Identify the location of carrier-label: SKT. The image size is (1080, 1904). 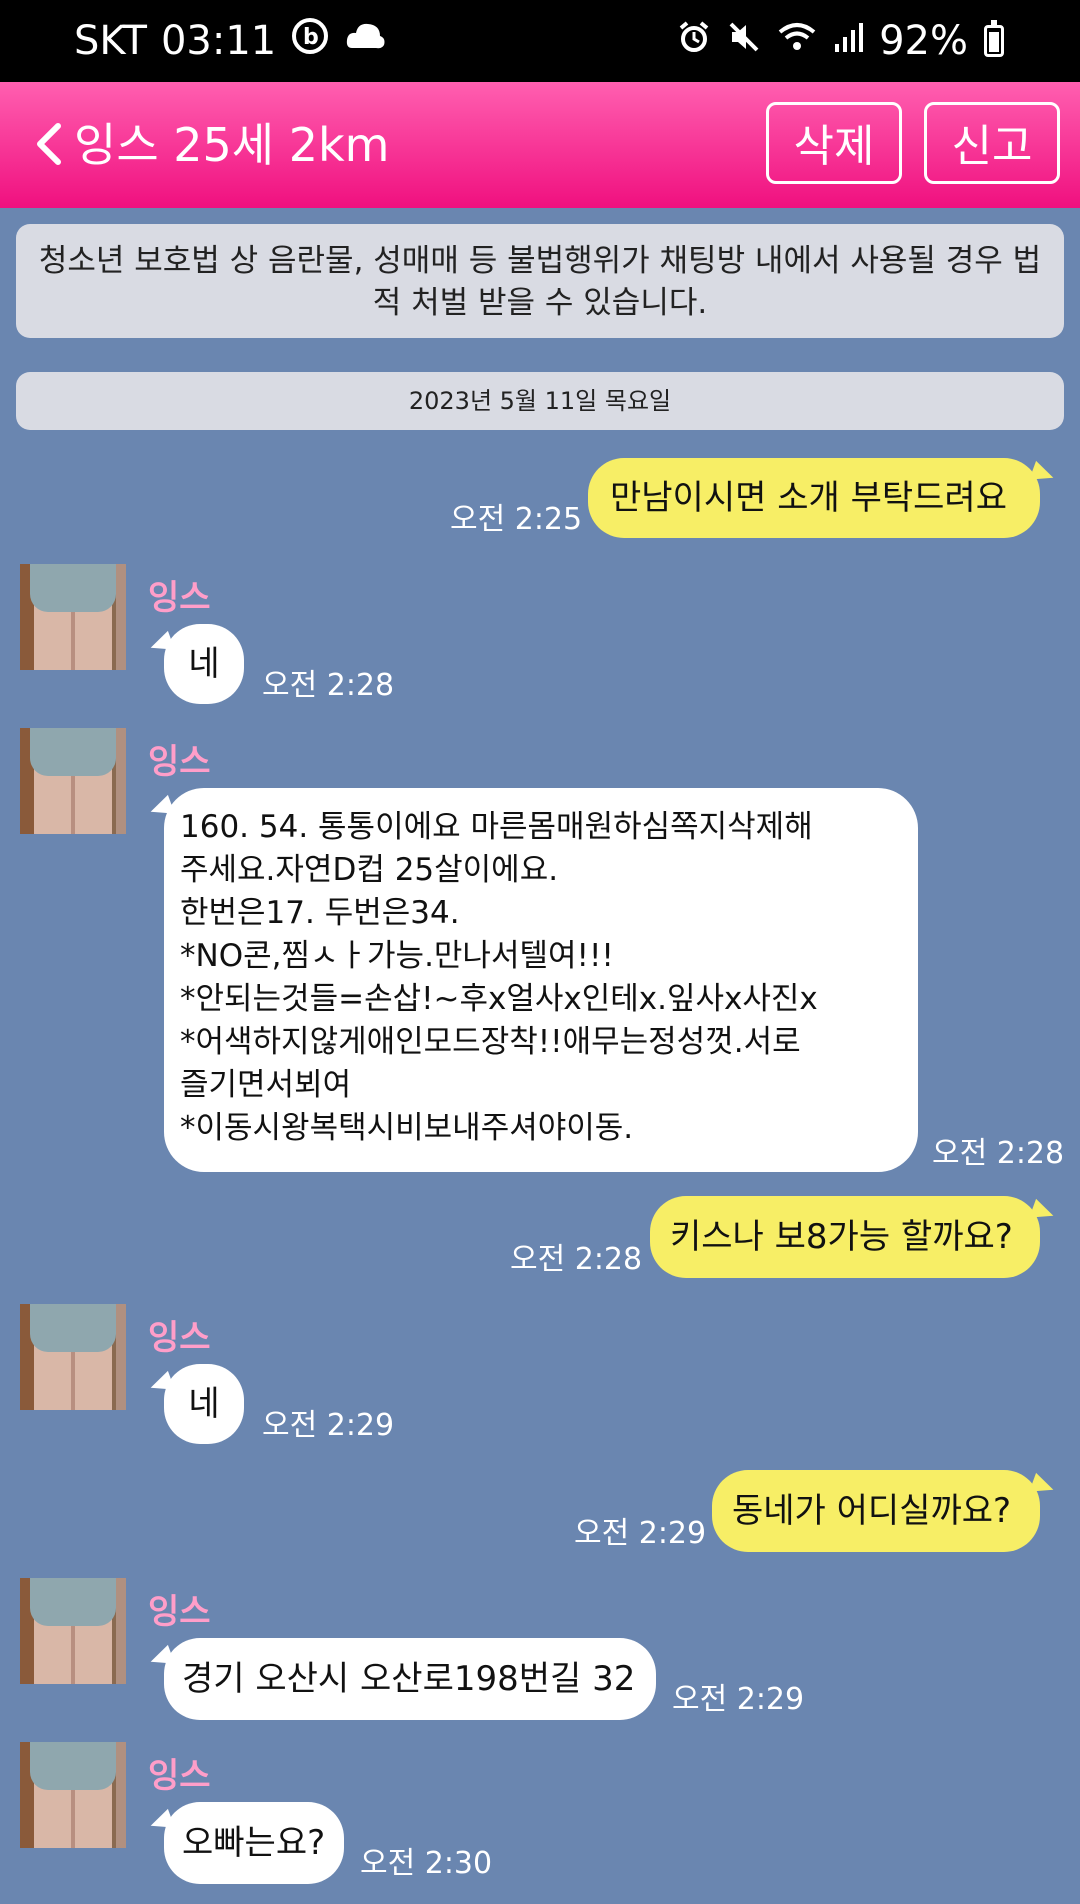
(110, 41).